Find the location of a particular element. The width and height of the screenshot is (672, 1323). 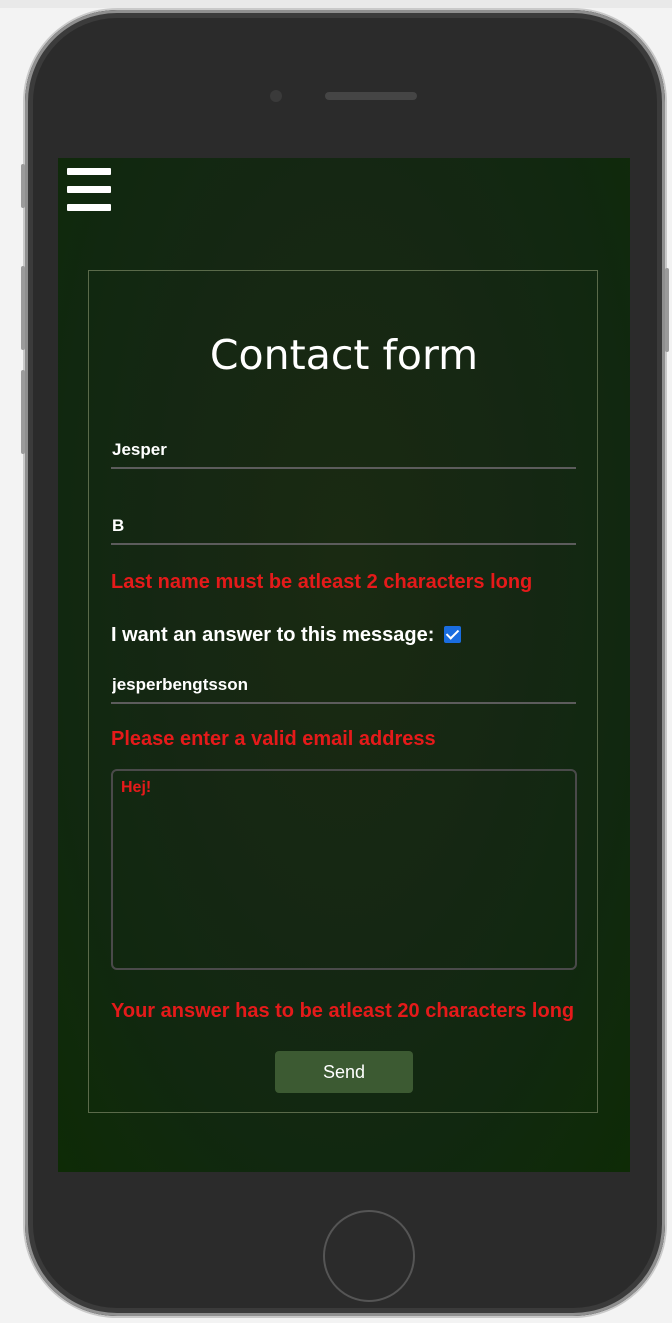

home-button is located at coordinates (369, 1256).